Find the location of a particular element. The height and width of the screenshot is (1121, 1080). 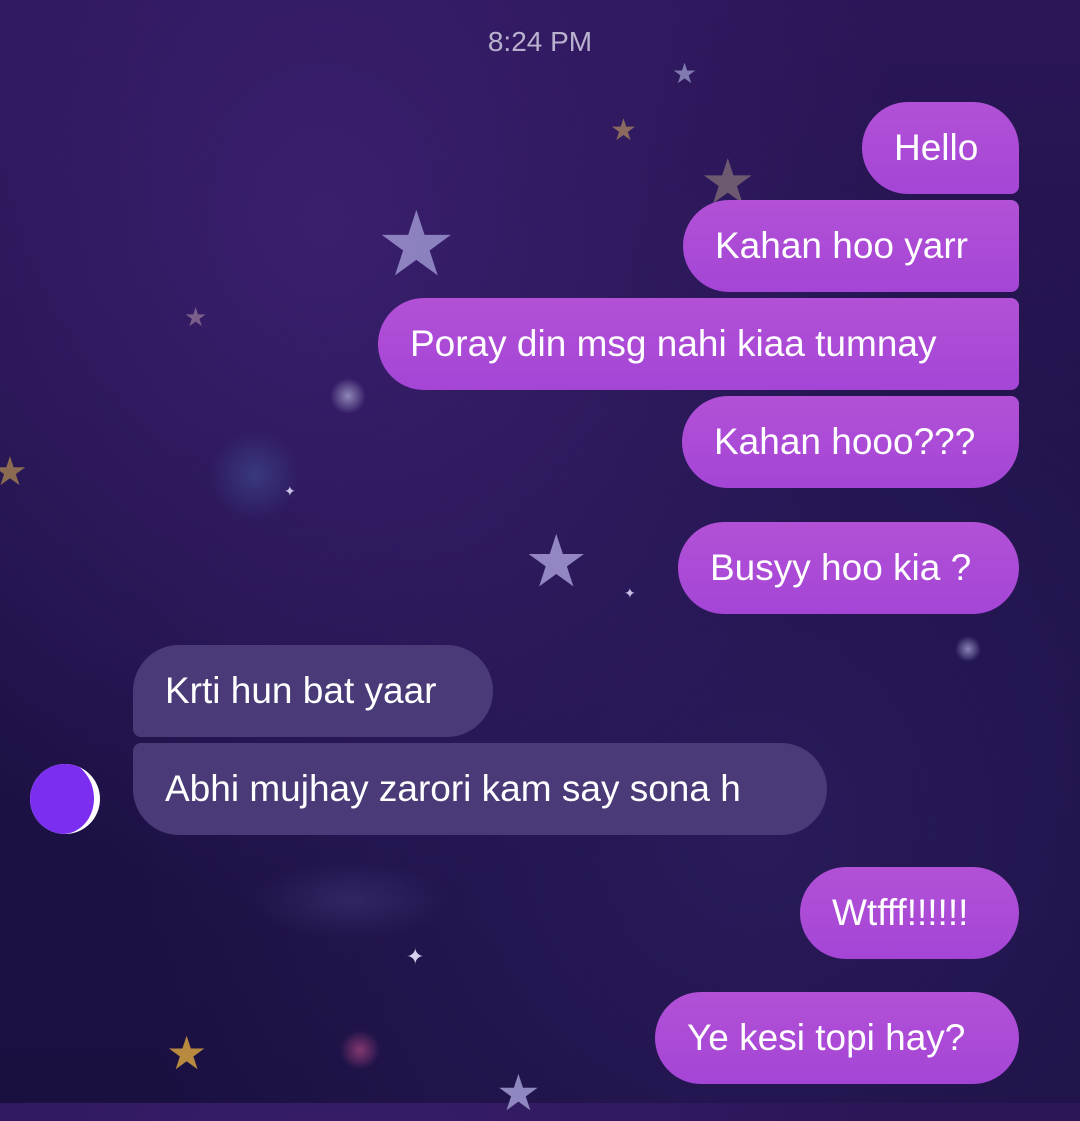

outgoing-message-bubble: Poray din msg nahi kiaa tumnay is located at coordinates (698, 344).